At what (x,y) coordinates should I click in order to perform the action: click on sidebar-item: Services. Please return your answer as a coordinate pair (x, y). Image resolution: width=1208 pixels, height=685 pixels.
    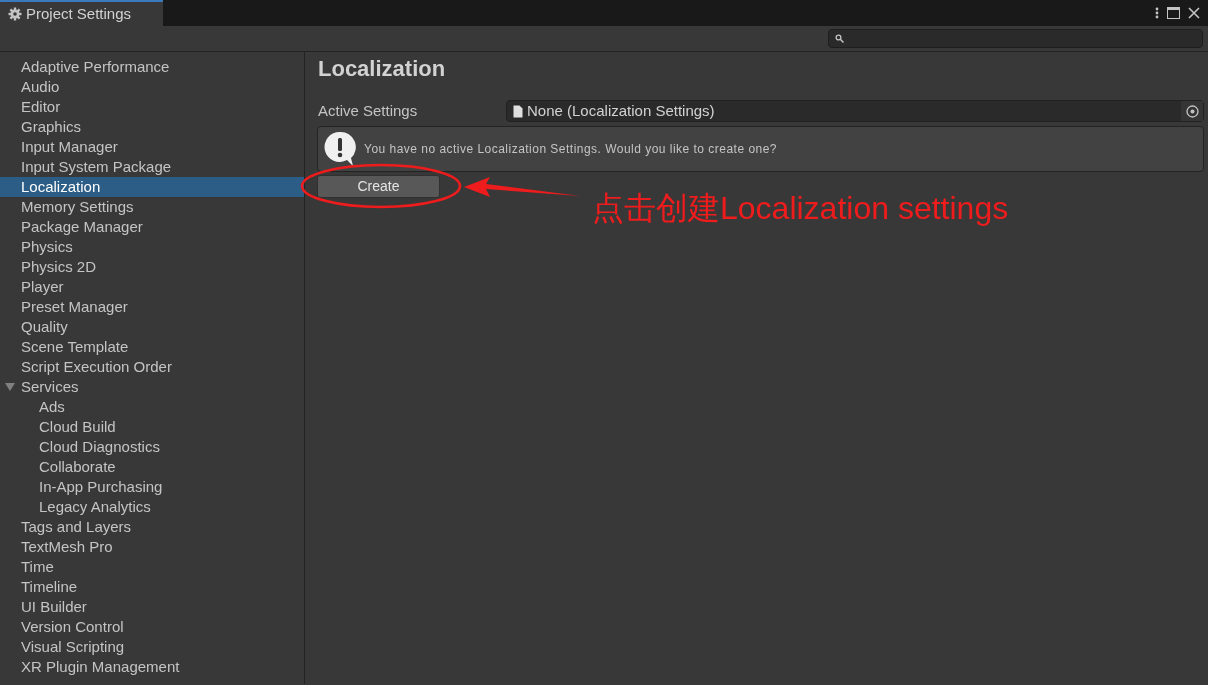
    Looking at the image, I should click on (152, 387).